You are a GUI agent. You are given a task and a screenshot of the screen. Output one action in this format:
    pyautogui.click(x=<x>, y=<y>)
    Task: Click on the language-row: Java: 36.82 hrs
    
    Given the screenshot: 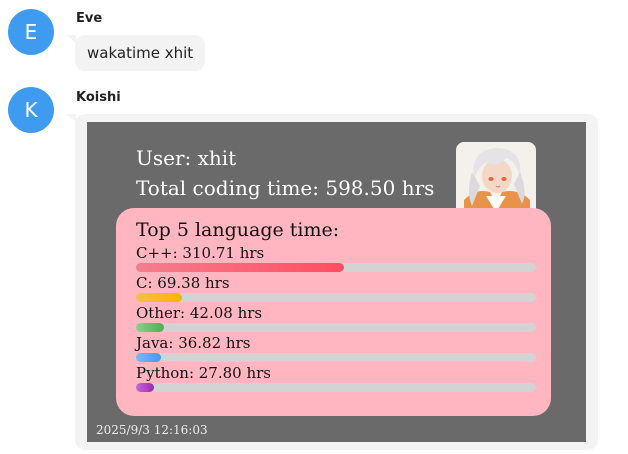 What is the action you would take?
    pyautogui.click(x=336, y=348)
    